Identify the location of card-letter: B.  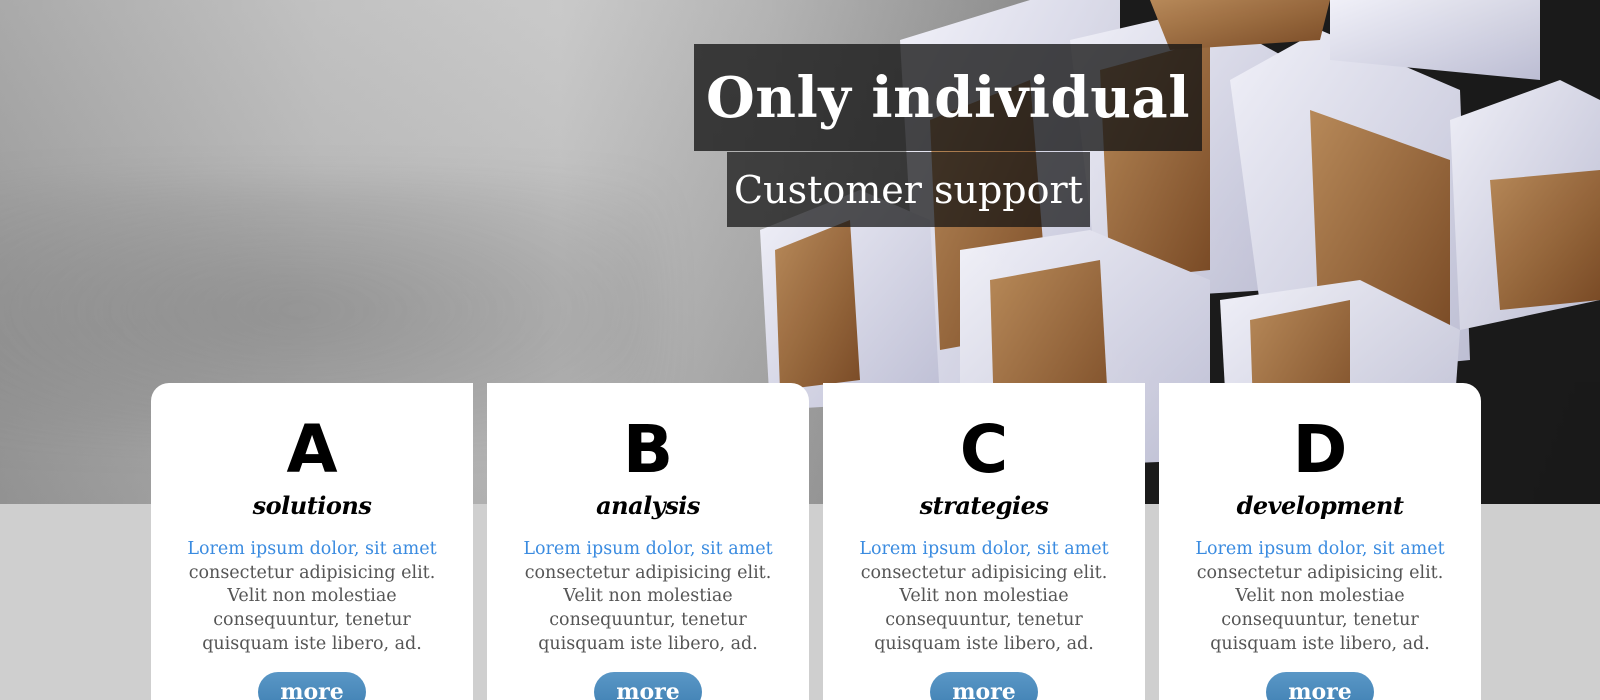
(648, 449).